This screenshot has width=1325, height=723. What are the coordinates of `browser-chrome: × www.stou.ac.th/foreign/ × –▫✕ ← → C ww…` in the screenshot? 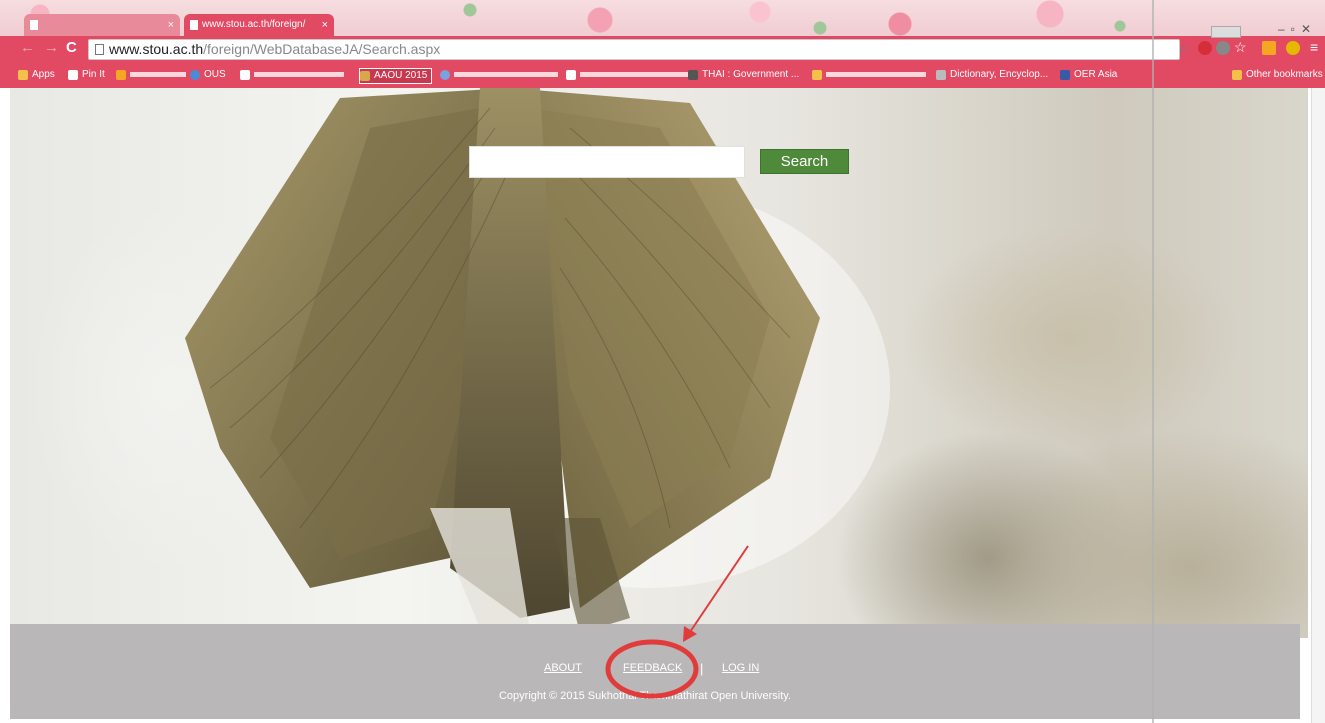 It's located at (662, 44).